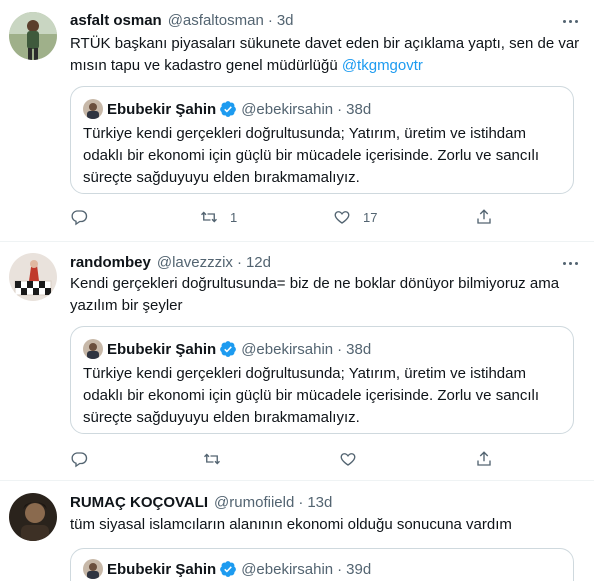 The image size is (594, 581). Describe the element at coordinates (254, 502) in the screenshot. I see `user-handle: @rumofiield` at that location.